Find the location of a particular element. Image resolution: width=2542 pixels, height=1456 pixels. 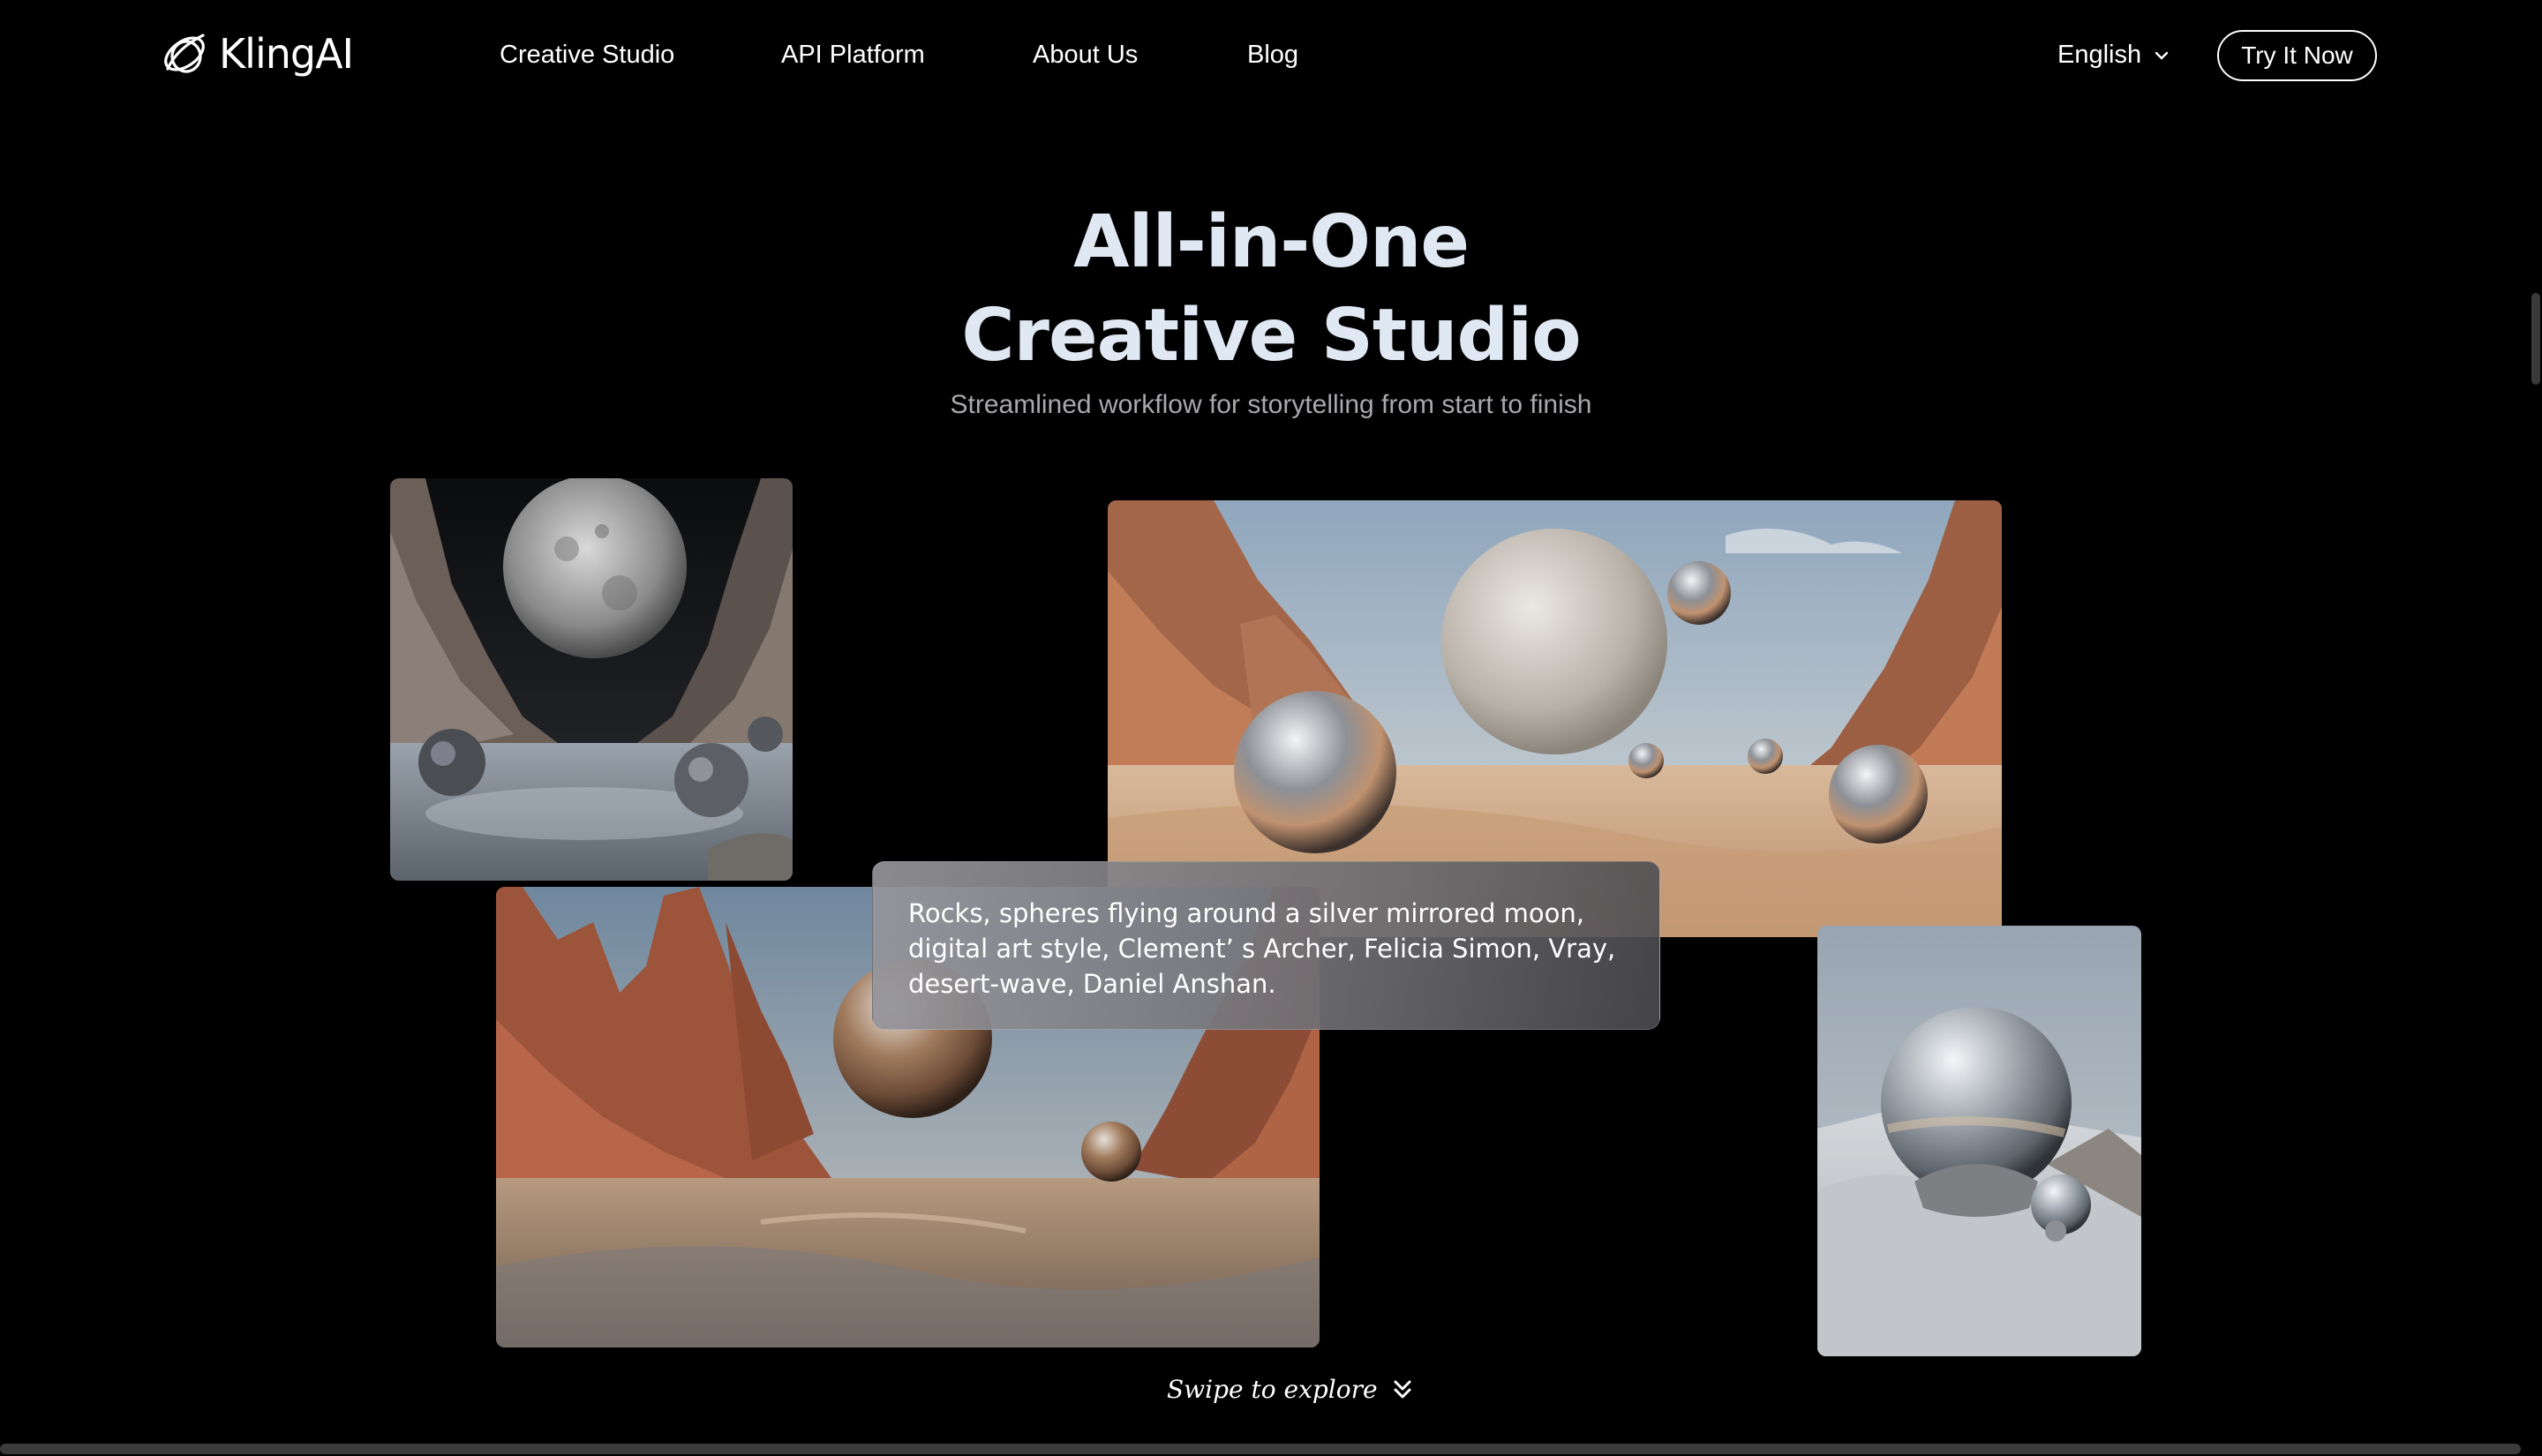

brand-logo: KlingAI is located at coordinates (255, 53).